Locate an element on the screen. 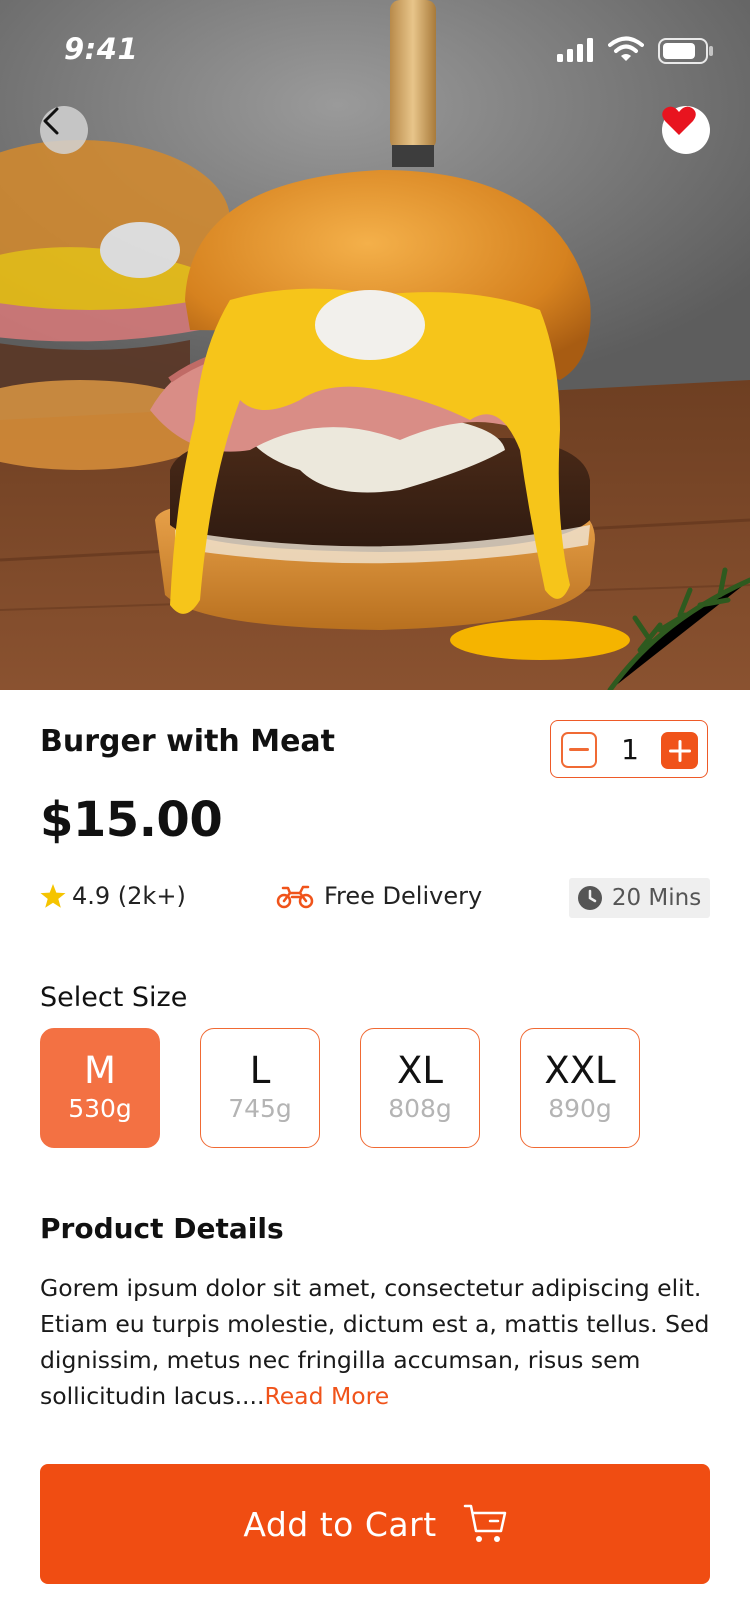  size-option-m: M 530g is located at coordinates (100, 1088).